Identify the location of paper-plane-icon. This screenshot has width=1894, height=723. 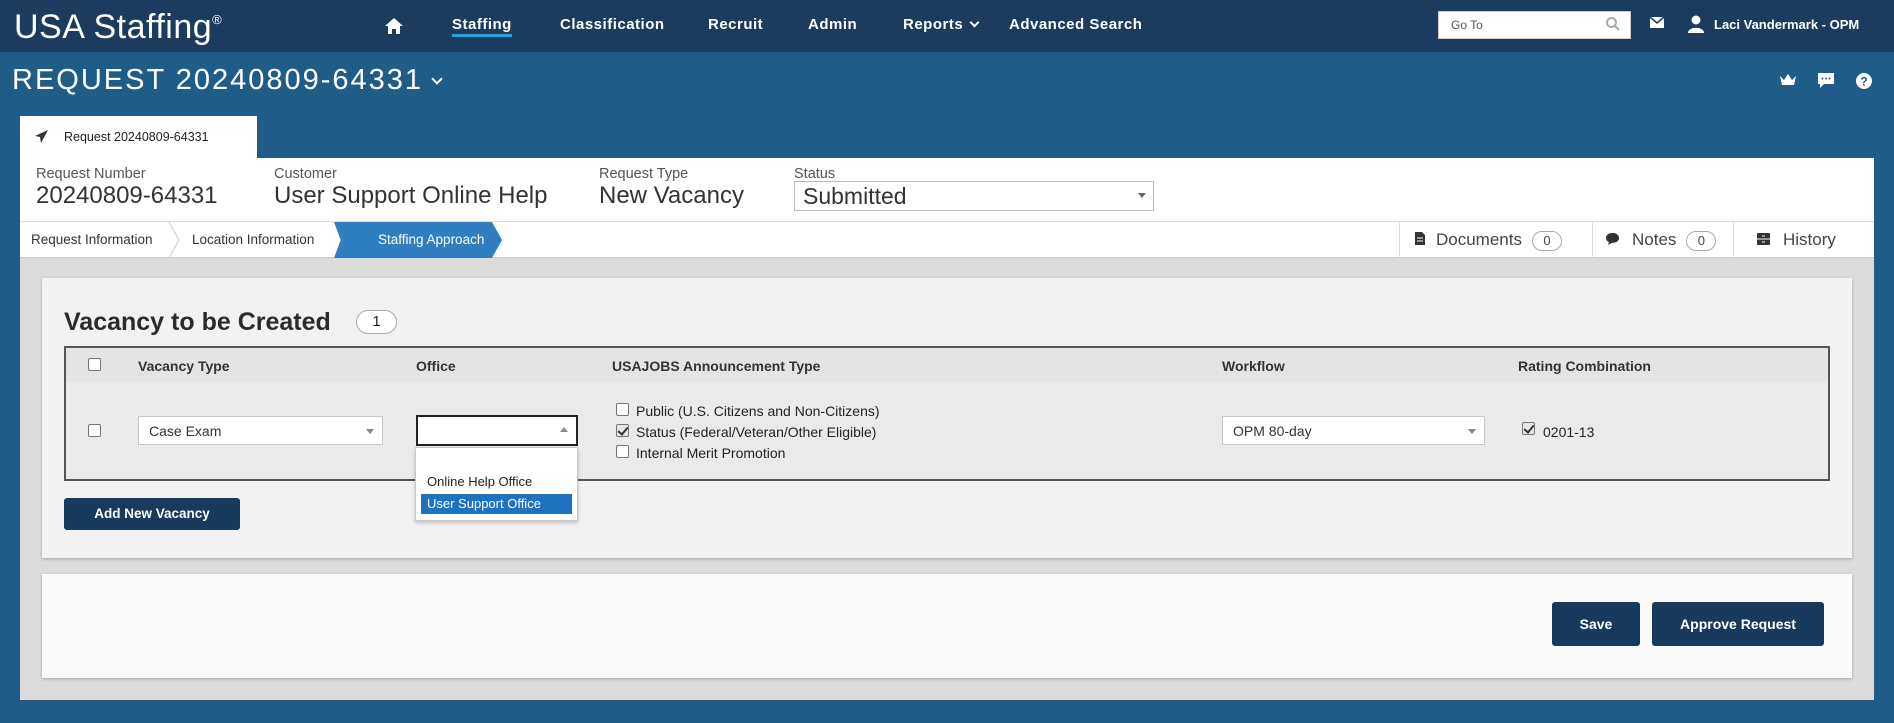
(41, 136).